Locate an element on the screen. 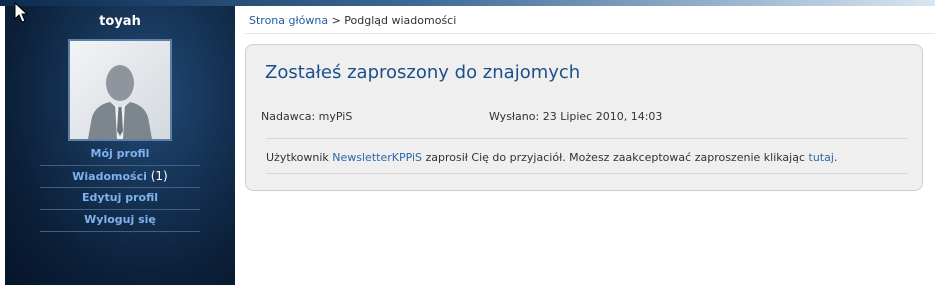 The width and height of the screenshot is (935, 306). menu-item-label: Mój profil is located at coordinates (120, 153).